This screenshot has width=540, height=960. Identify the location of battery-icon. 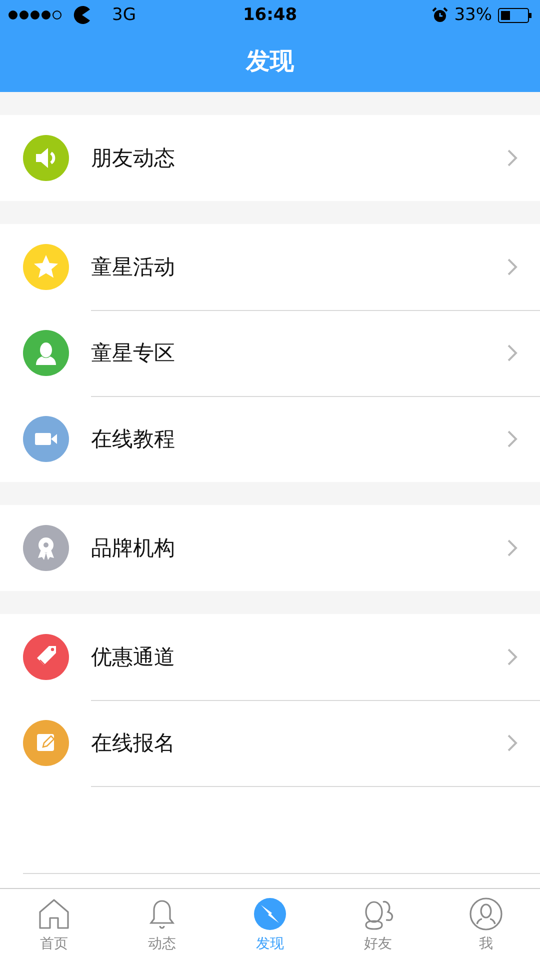
(515, 15).